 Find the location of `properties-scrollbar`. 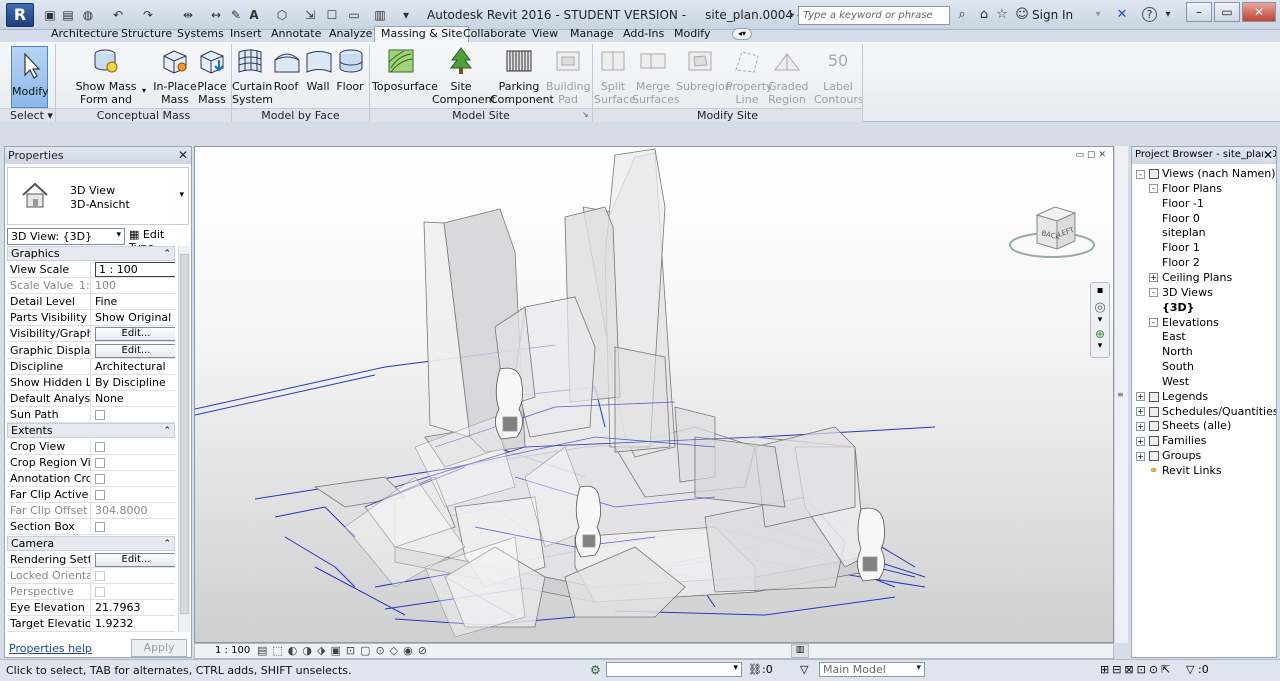

properties-scrollbar is located at coordinates (184, 439).